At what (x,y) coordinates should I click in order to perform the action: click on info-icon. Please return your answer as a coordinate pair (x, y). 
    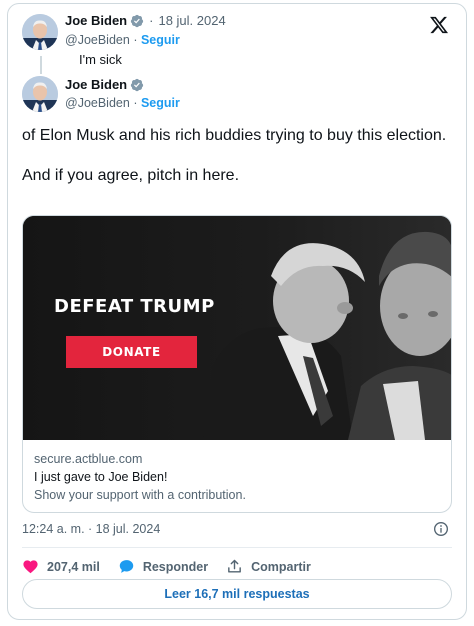
    Looking at the image, I should click on (441, 529).